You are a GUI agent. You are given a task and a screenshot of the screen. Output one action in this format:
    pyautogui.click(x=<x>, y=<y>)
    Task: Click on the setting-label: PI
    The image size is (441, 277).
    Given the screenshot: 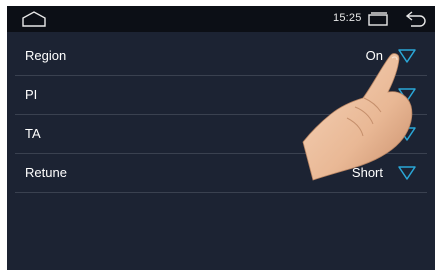 What is the action you would take?
    pyautogui.click(x=31, y=94)
    